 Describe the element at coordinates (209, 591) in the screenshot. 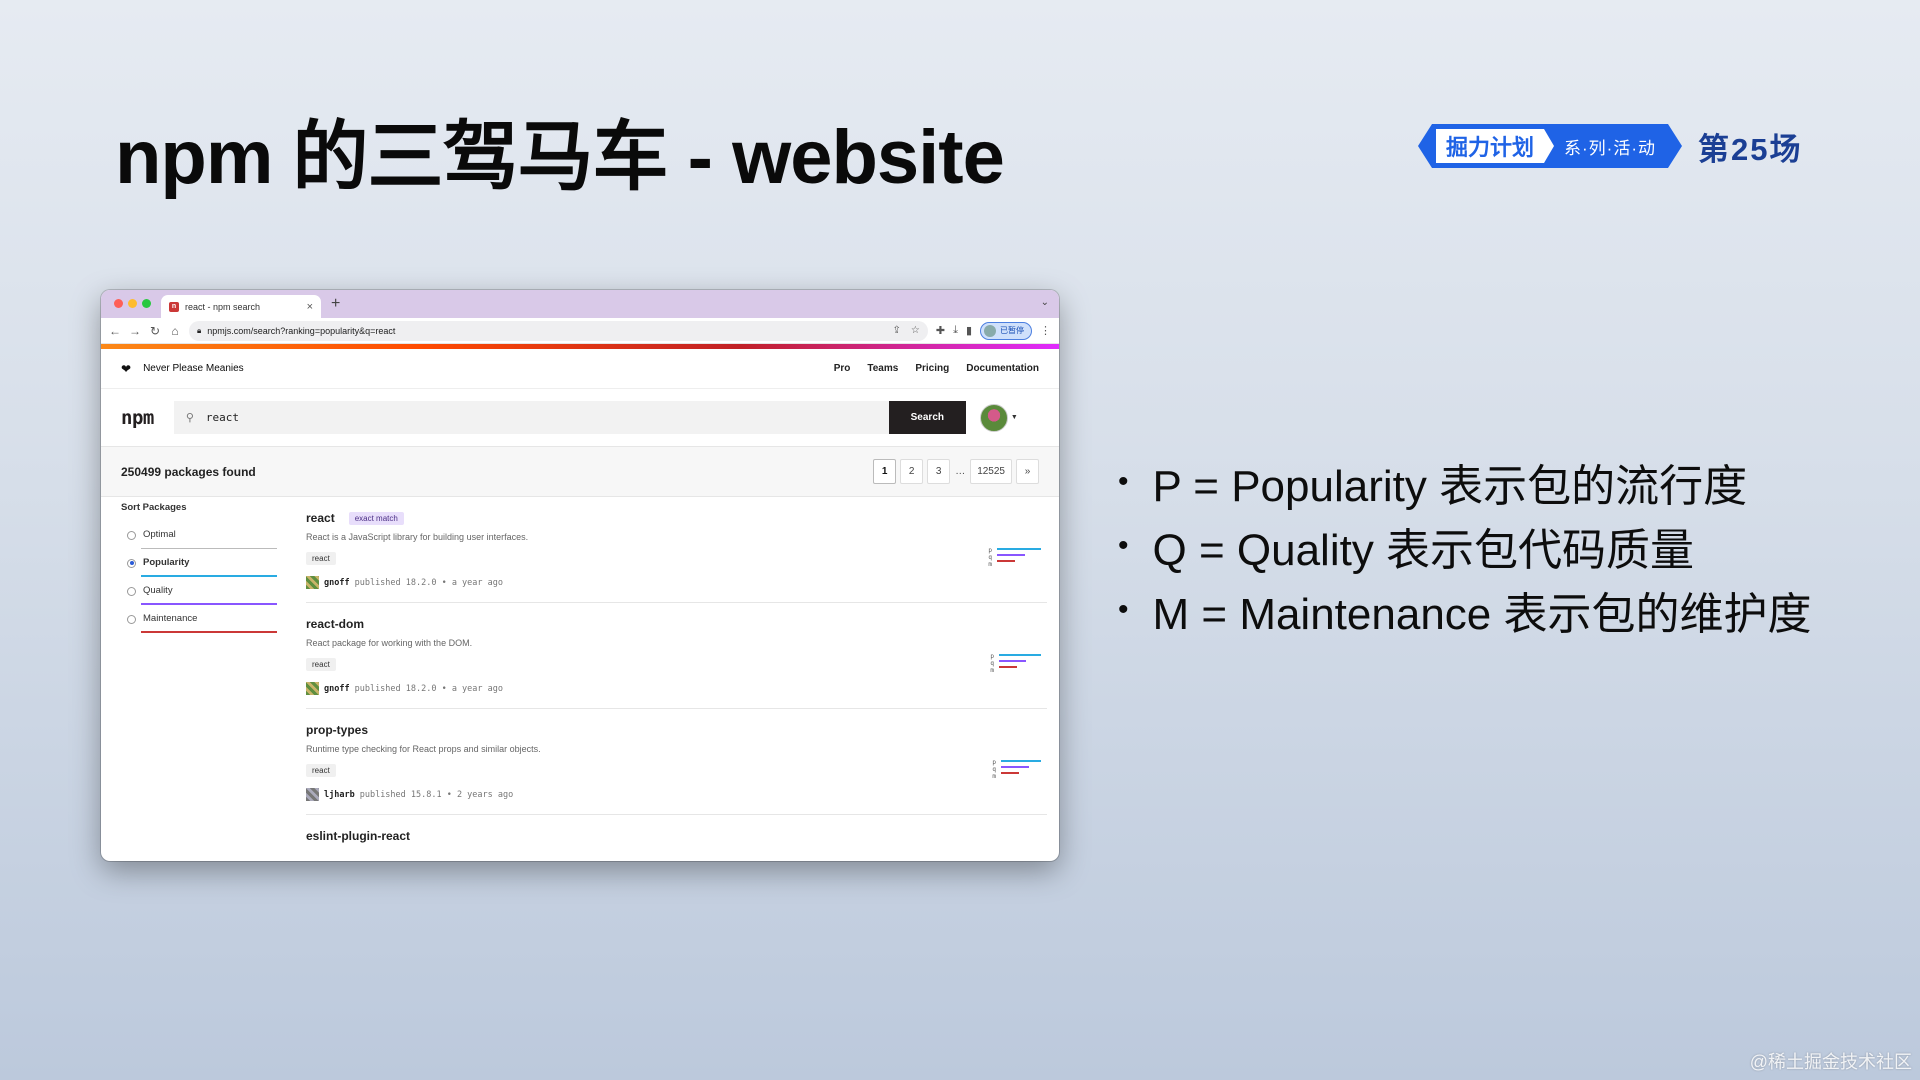

I see `sort-label-quality: Quality` at that location.